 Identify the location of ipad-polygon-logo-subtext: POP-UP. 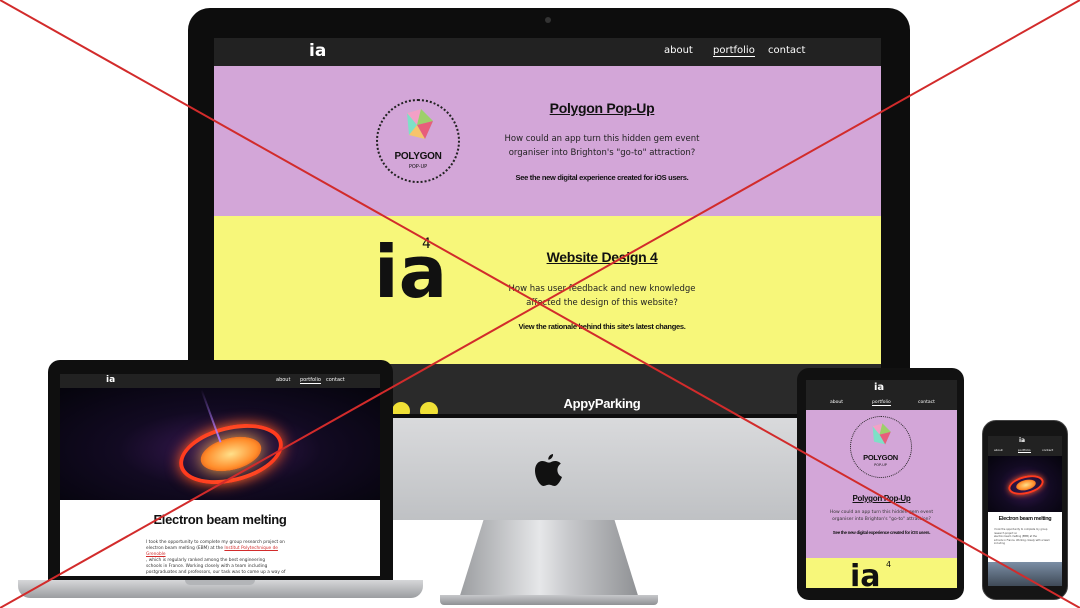
(880, 465).